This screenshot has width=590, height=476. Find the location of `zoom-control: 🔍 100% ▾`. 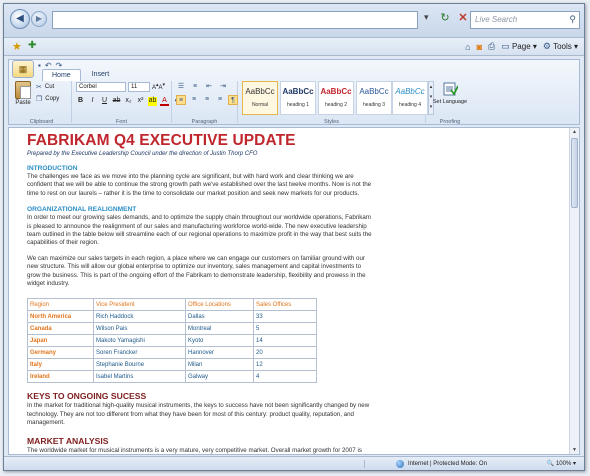

zoom-control: 🔍 100% ▾ is located at coordinates (561, 463).